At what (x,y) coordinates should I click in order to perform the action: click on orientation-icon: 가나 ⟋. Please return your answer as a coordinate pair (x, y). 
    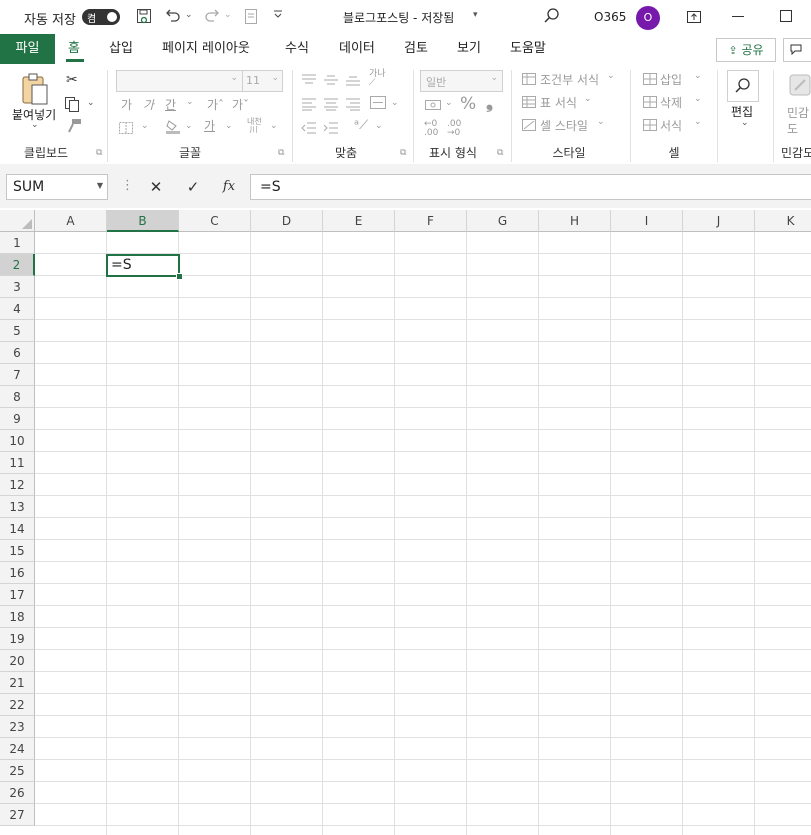
    Looking at the image, I should click on (377, 79).